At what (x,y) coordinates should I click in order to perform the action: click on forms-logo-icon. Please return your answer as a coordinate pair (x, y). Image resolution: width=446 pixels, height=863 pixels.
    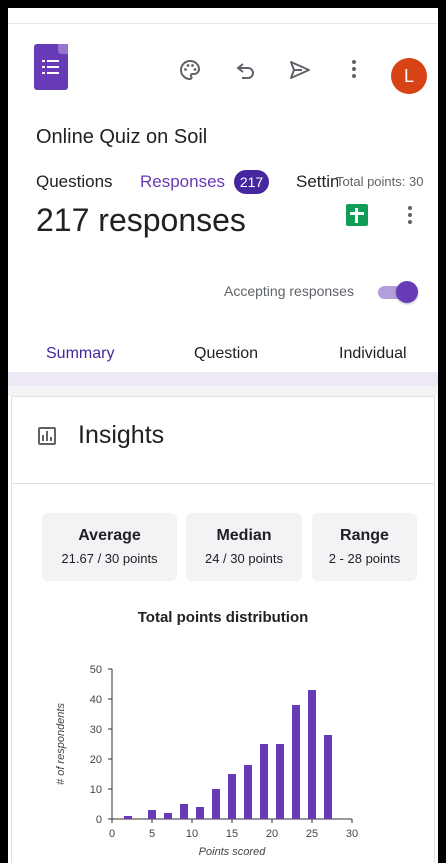
    Looking at the image, I should click on (51, 67).